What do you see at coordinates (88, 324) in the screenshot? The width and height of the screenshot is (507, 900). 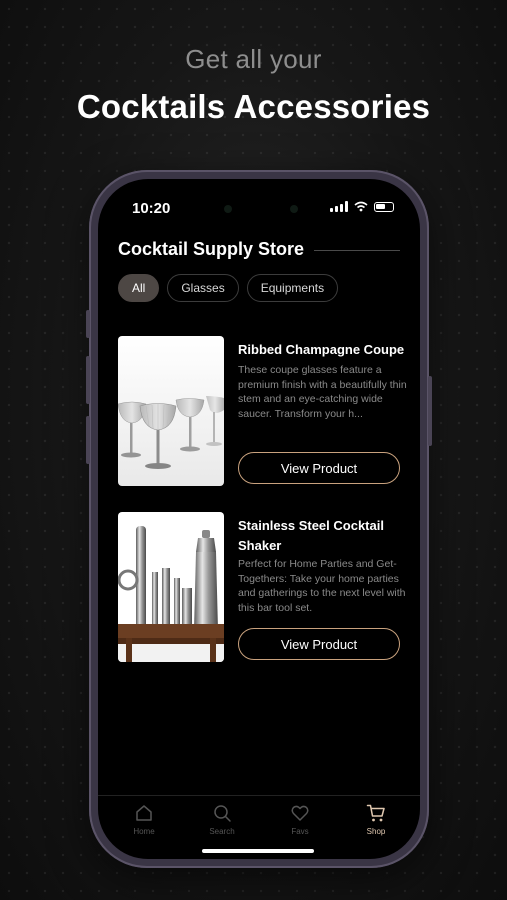 I see `mute-switch` at bounding box center [88, 324].